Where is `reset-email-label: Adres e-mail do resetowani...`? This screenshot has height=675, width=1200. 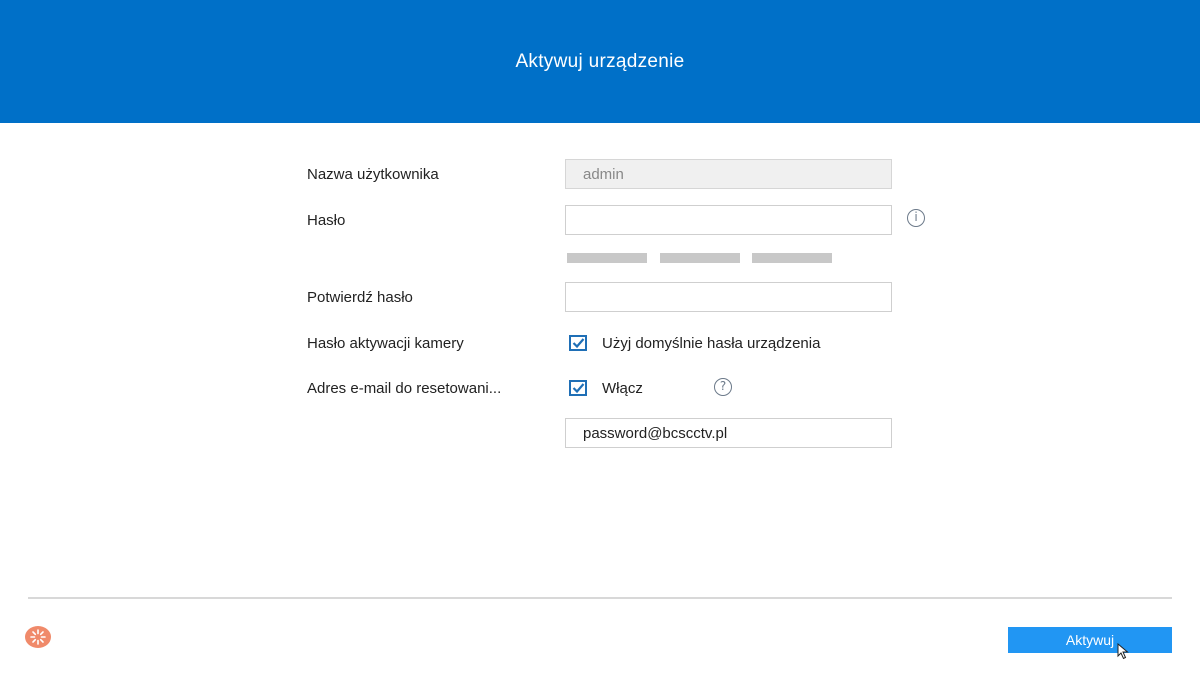 reset-email-label: Adres e-mail do resetowani... is located at coordinates (404, 388).